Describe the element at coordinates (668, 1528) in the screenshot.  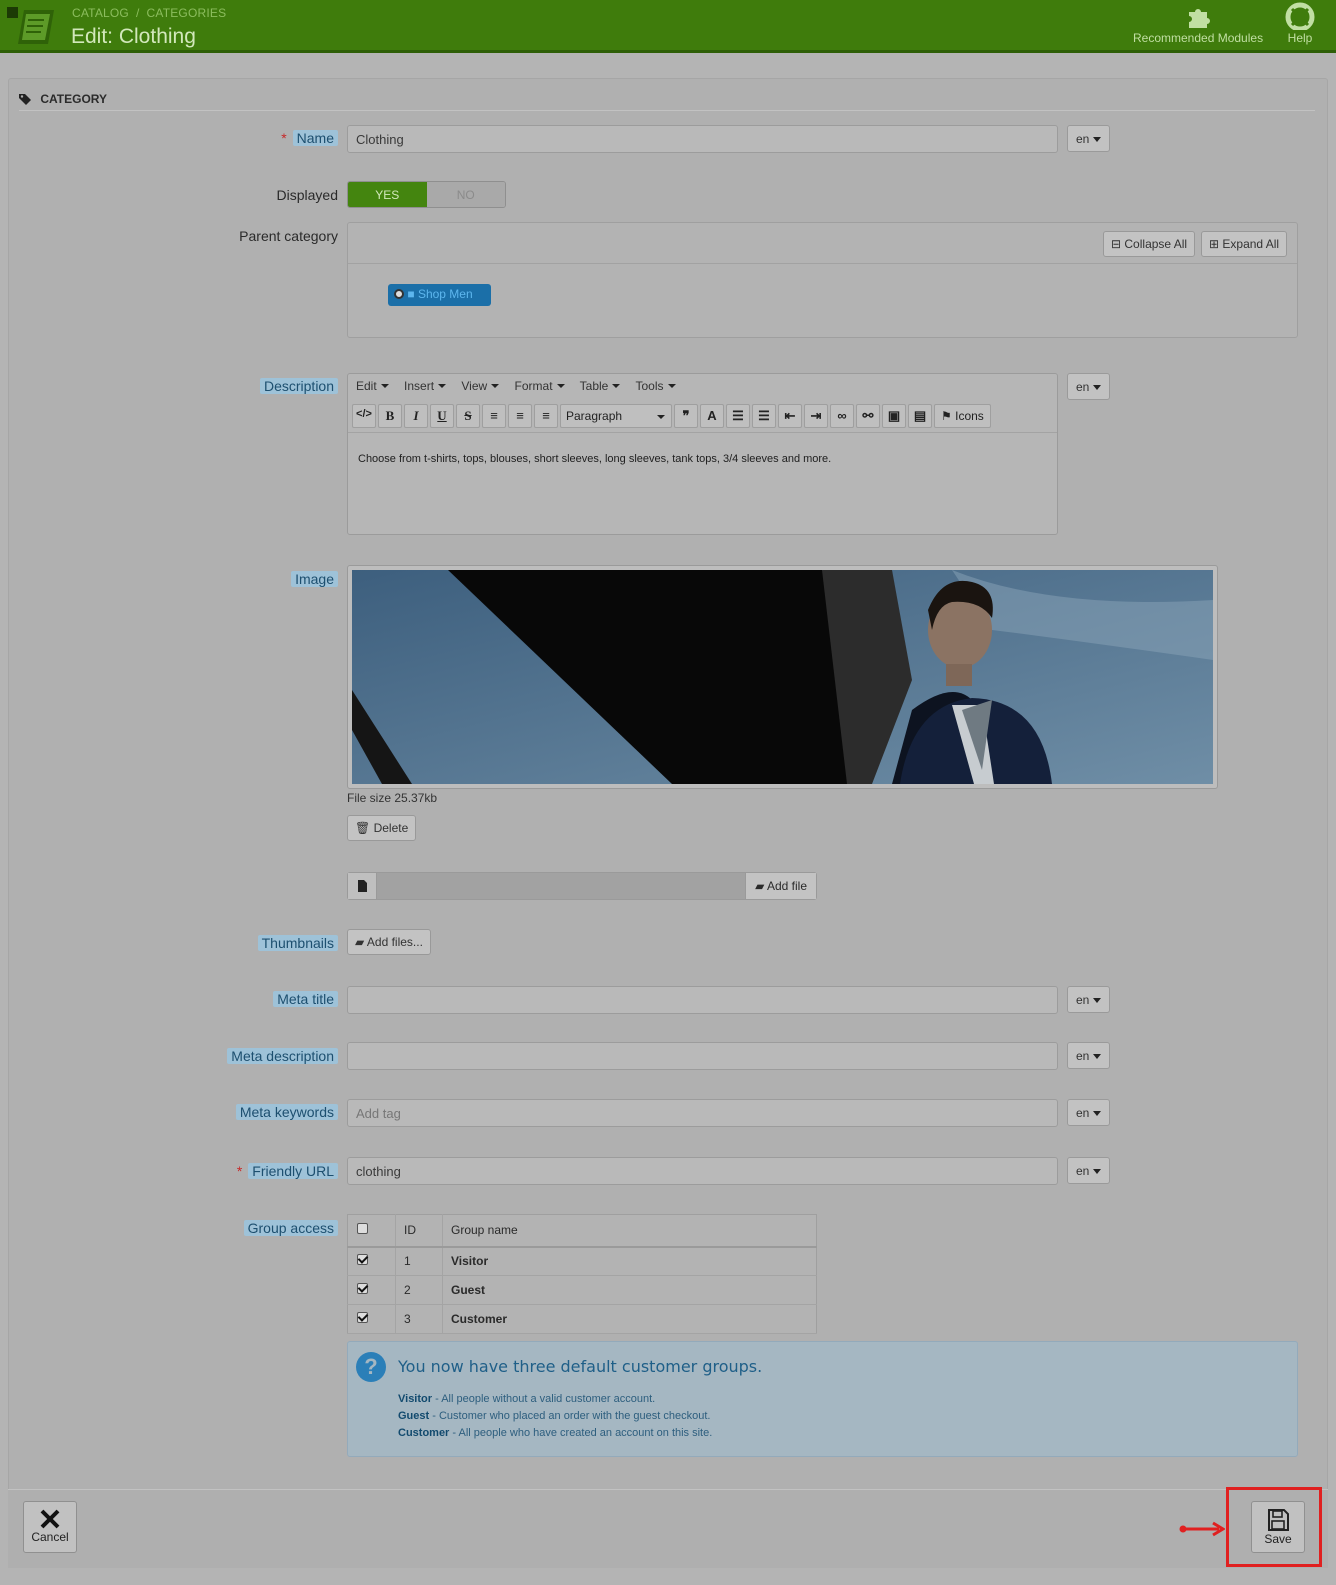
I see `panel-footer` at that location.